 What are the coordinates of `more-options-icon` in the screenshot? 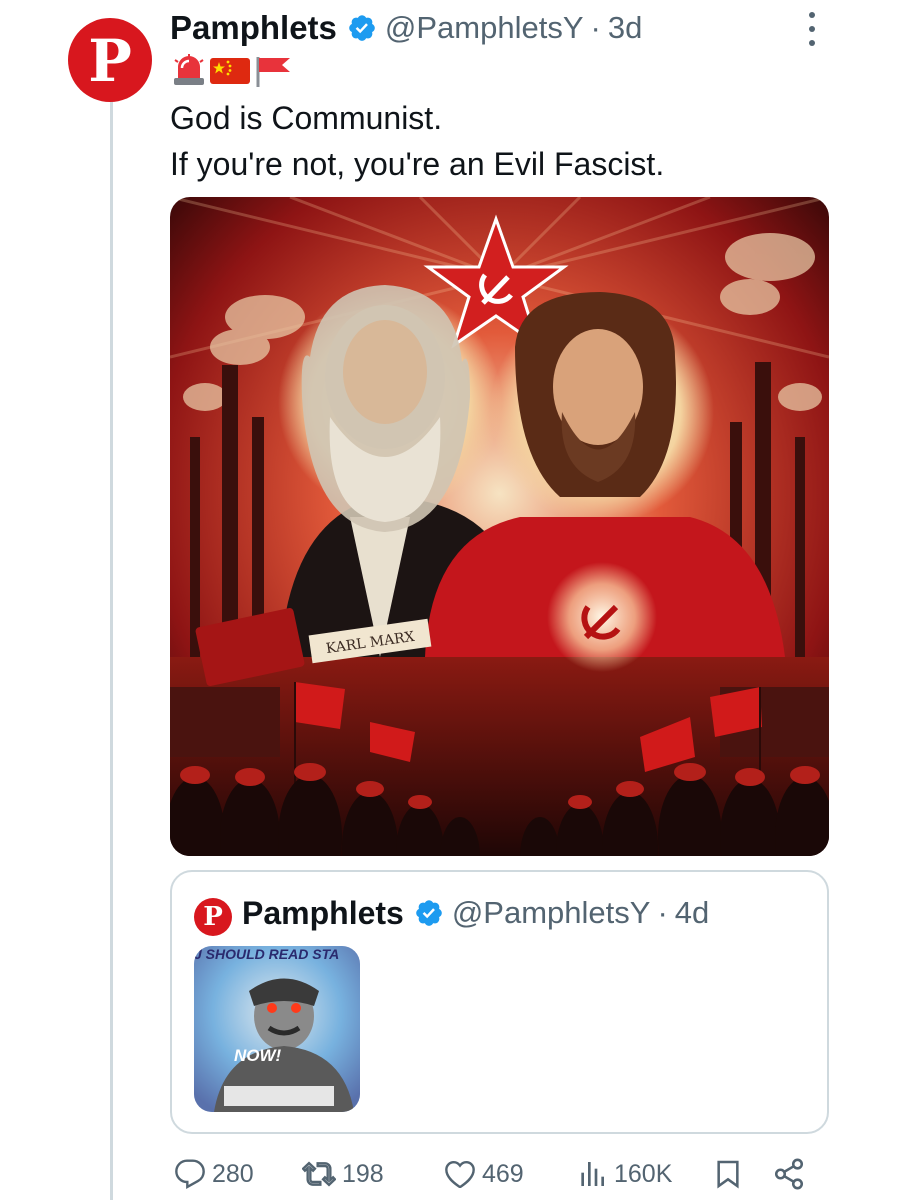 It's located at (812, 29).